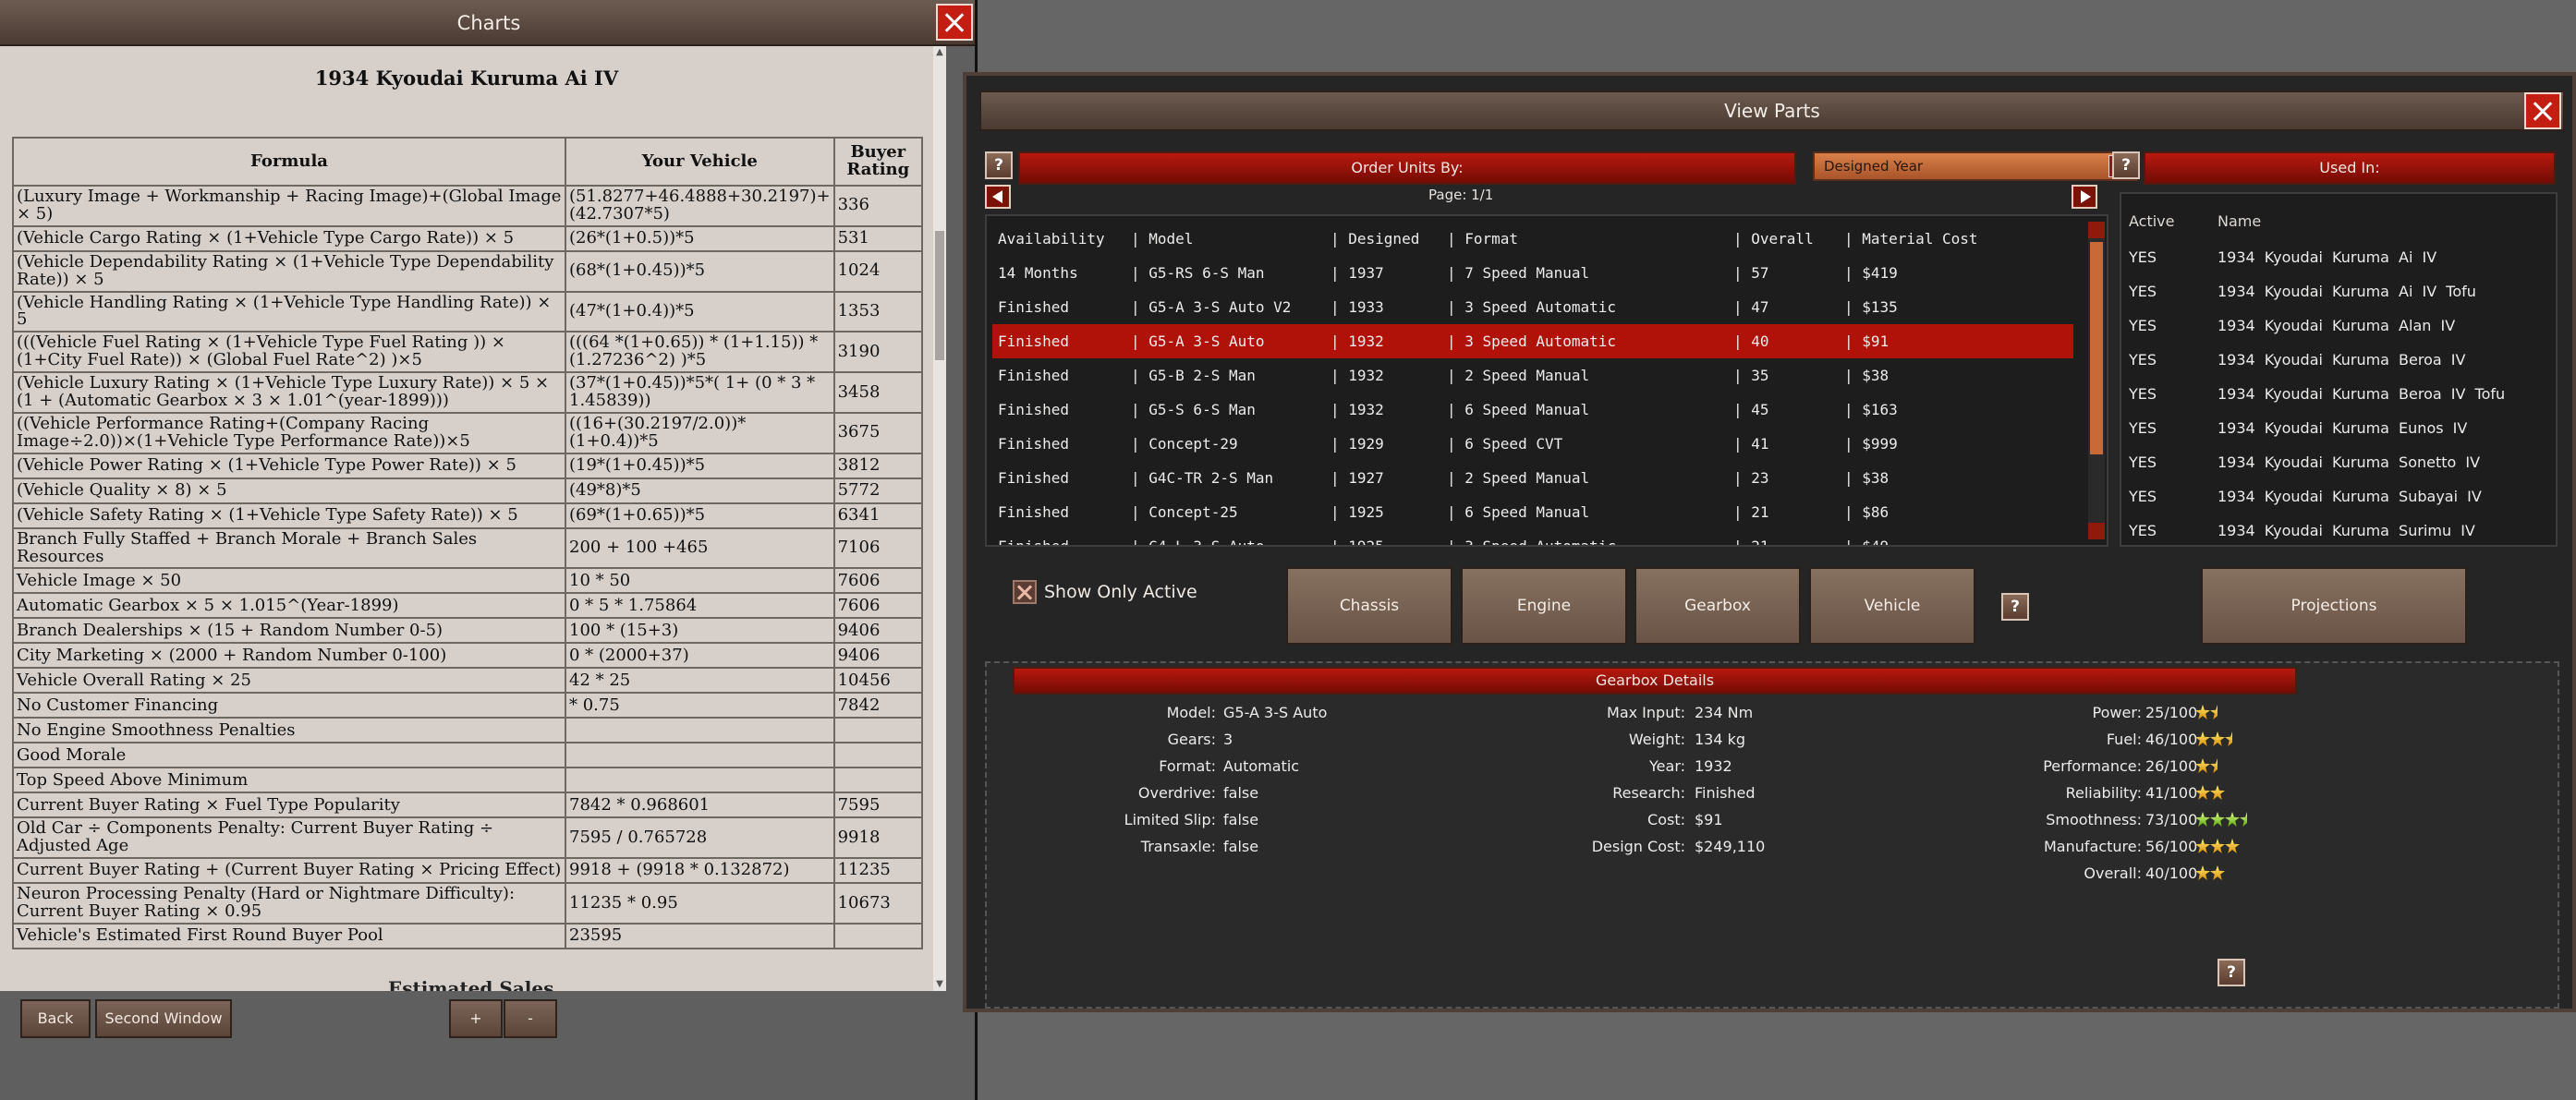 This screenshot has width=2576, height=1100. I want to click on used-in-row: YES 1934 Kyoudai Kuruma Eunos IV, so click(2341, 428).